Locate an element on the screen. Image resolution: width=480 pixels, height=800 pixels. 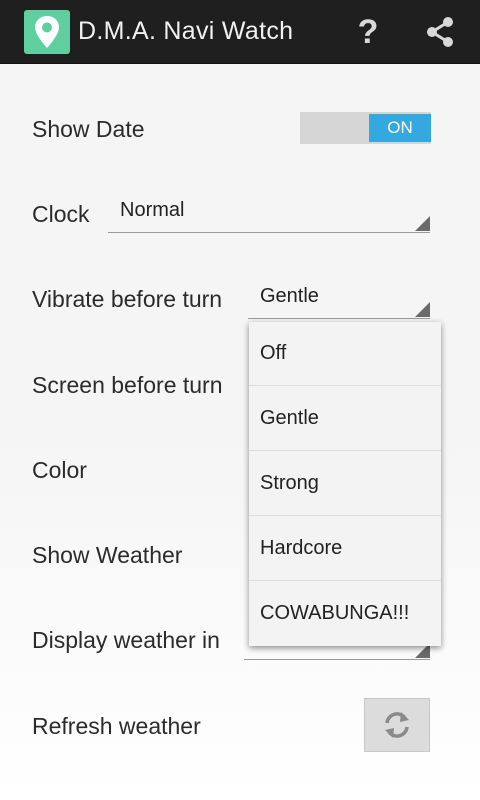
dropdown-option-gentle: Gentle is located at coordinates (345, 419).